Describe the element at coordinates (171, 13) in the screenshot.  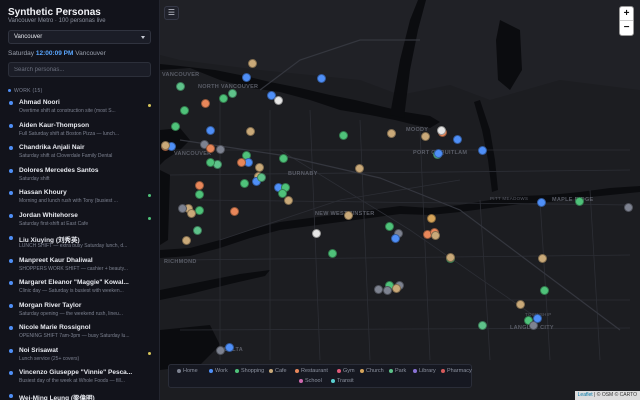
I see `menu-button: ☰` at that location.